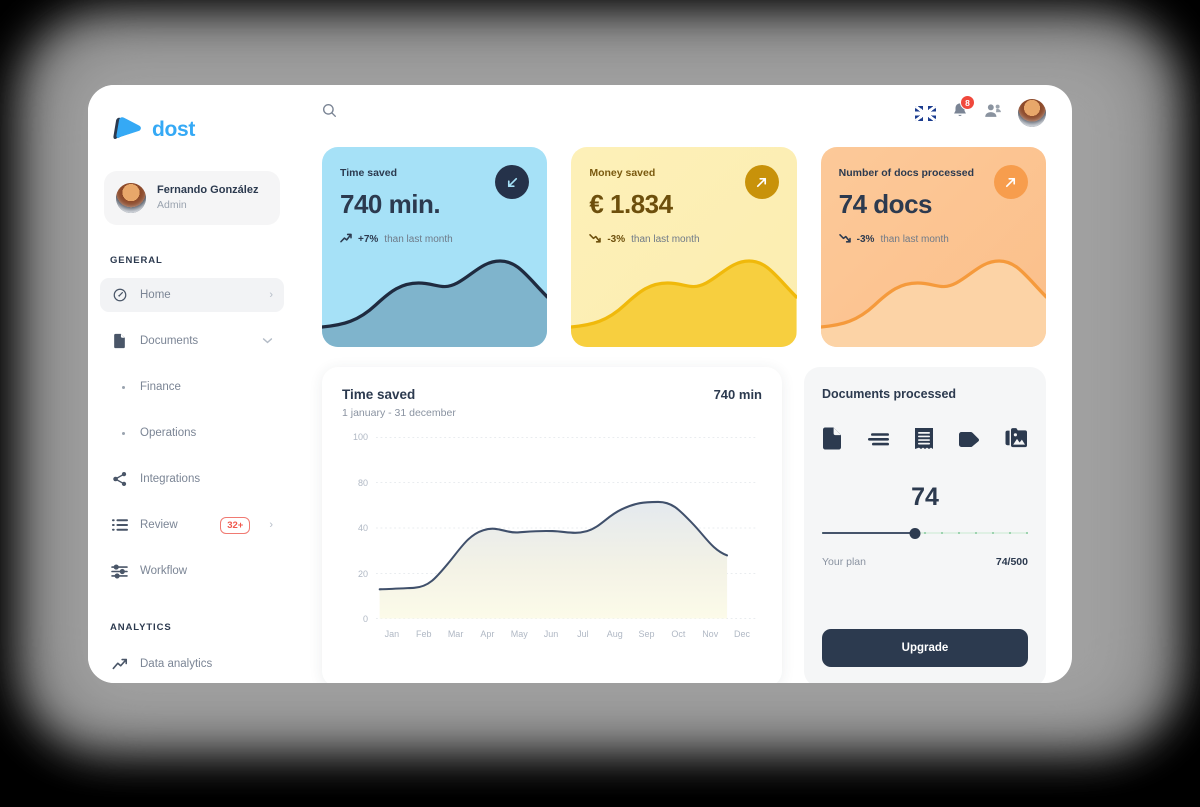  Describe the element at coordinates (925, 562) in the screenshot. I see `plan-row: Your plan 74/500` at that location.